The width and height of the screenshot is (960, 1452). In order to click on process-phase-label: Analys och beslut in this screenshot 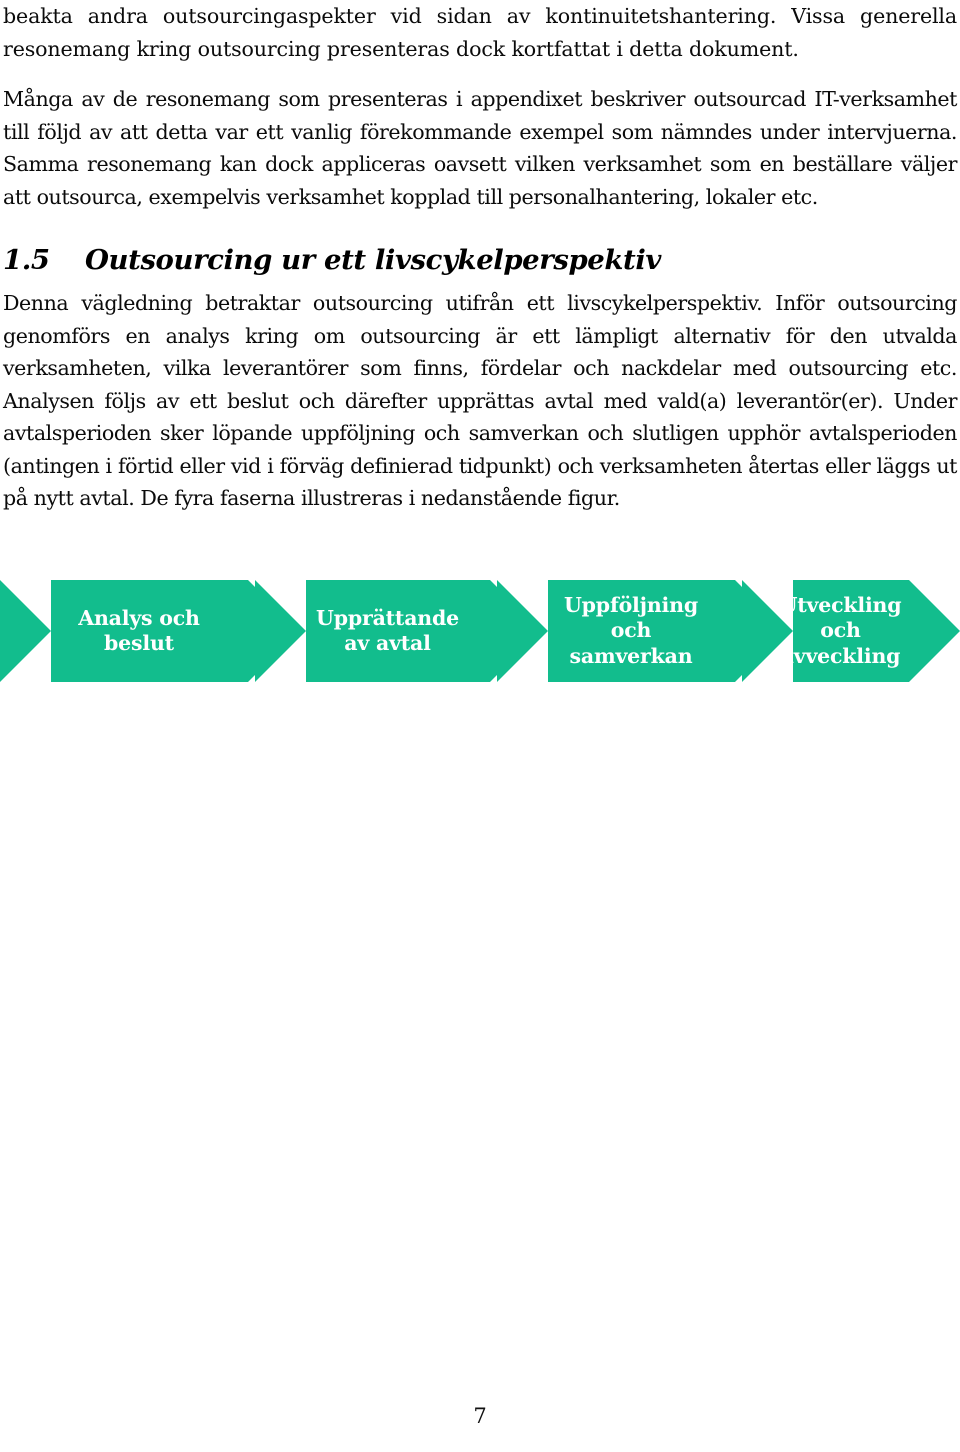, I will do `click(139, 630)`.